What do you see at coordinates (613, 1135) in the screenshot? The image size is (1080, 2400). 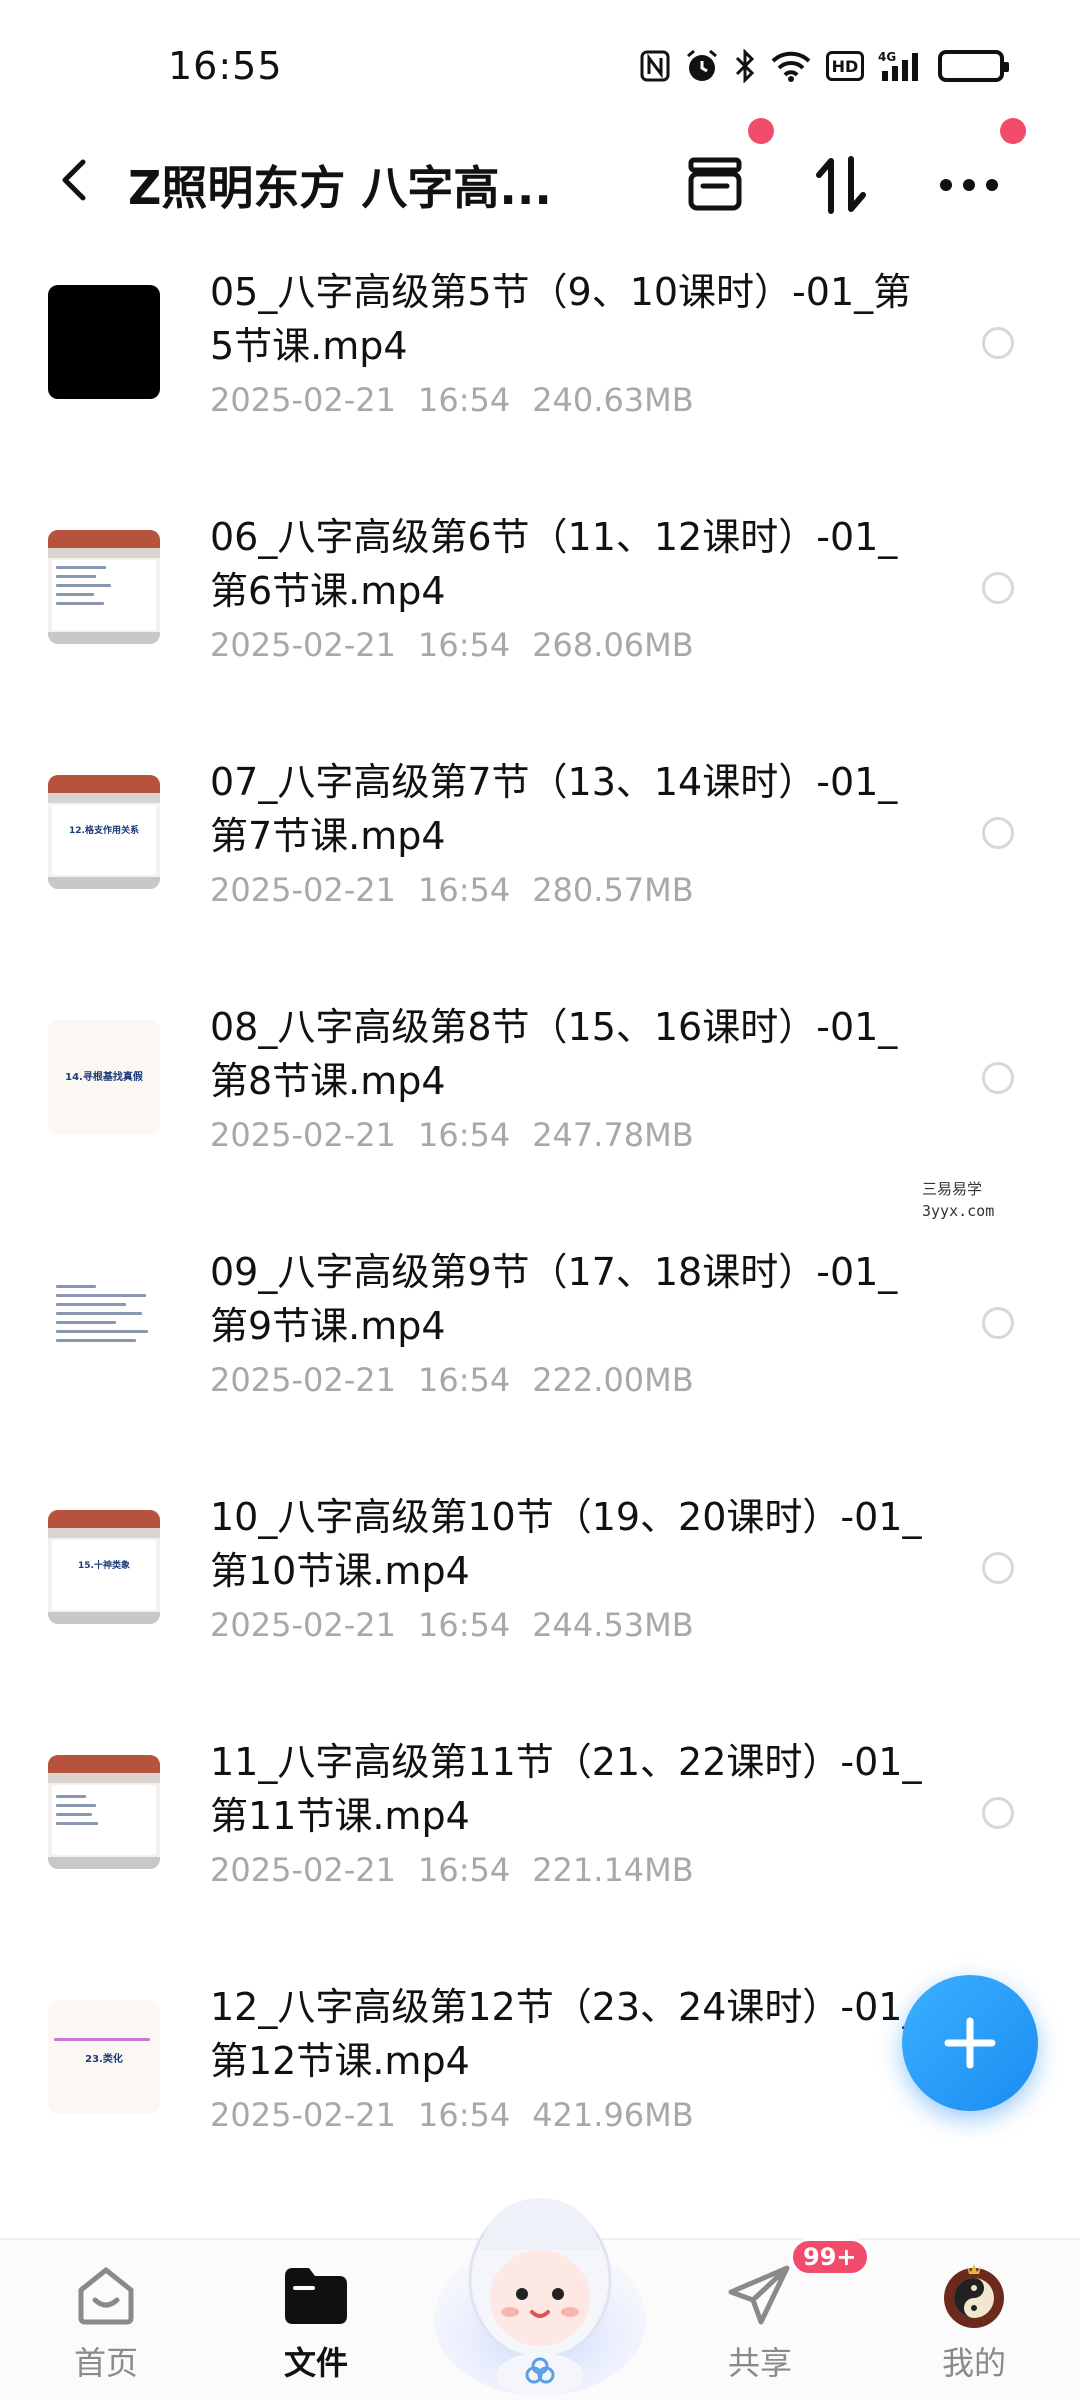 I see `file-size: 247.78MB` at bounding box center [613, 1135].